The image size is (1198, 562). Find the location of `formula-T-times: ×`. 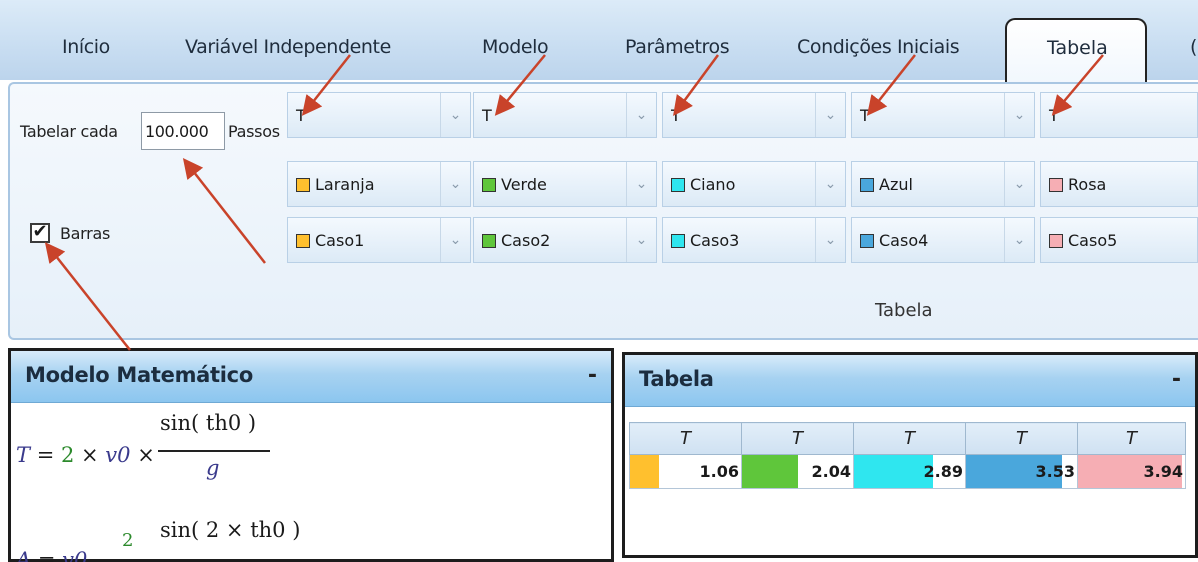

formula-T-times: × is located at coordinates (90, 455).